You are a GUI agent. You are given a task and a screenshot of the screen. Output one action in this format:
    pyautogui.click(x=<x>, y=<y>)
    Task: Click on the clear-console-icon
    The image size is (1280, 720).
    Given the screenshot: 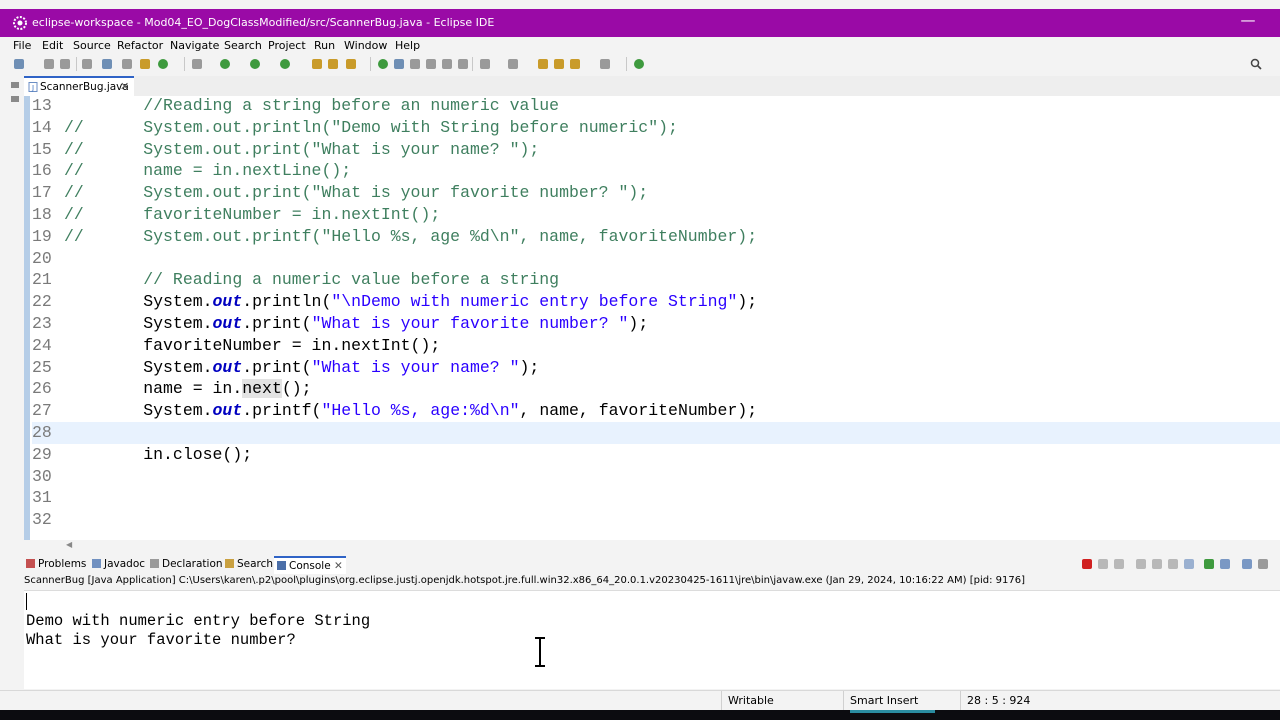 What is the action you would take?
    pyautogui.click(x=1141, y=564)
    